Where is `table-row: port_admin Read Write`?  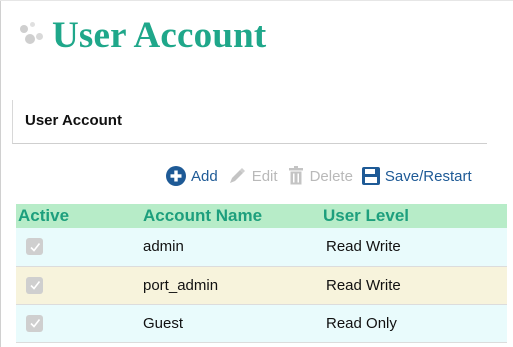
table-row: port_admin Read Write is located at coordinates (261, 285).